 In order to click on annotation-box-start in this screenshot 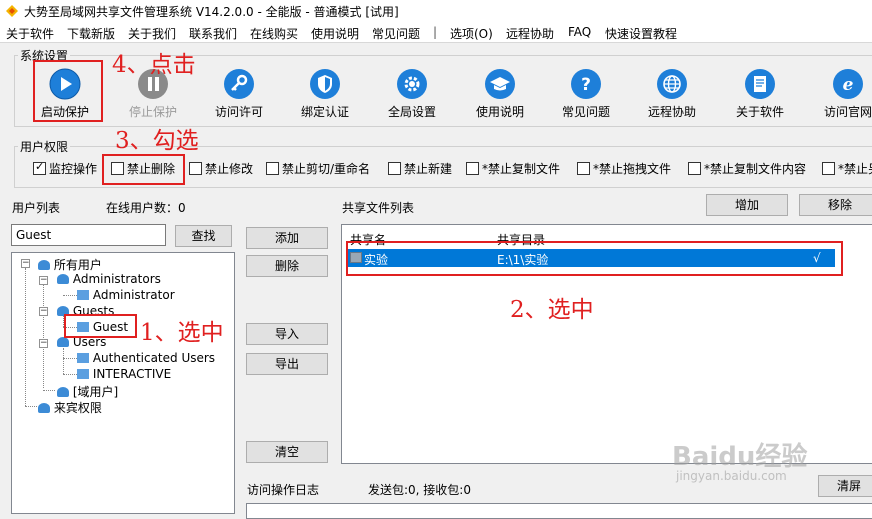, I will do `click(68, 91)`.